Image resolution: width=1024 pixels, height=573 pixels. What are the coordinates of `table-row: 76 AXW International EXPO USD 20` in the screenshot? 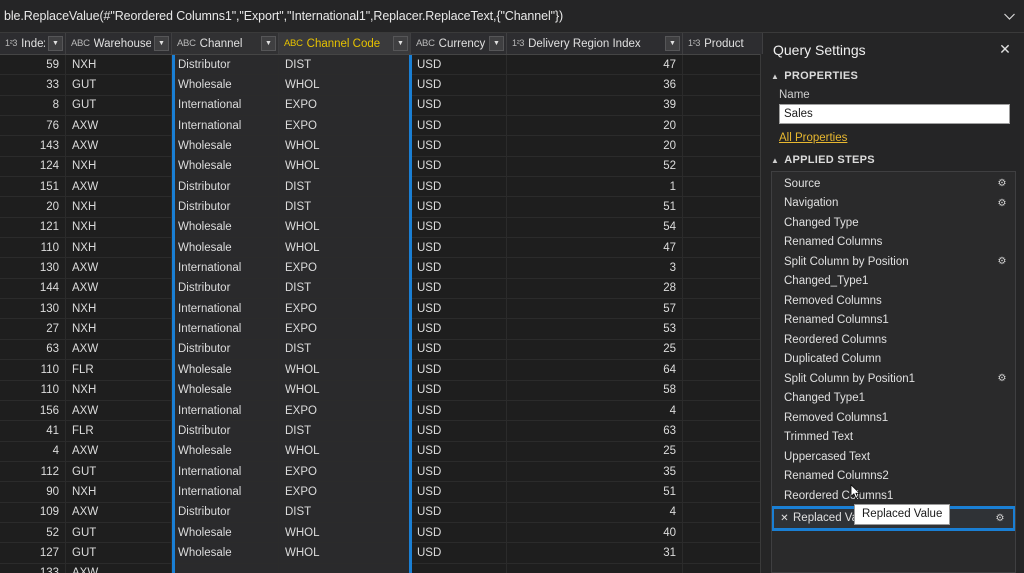 It's located at (380, 126).